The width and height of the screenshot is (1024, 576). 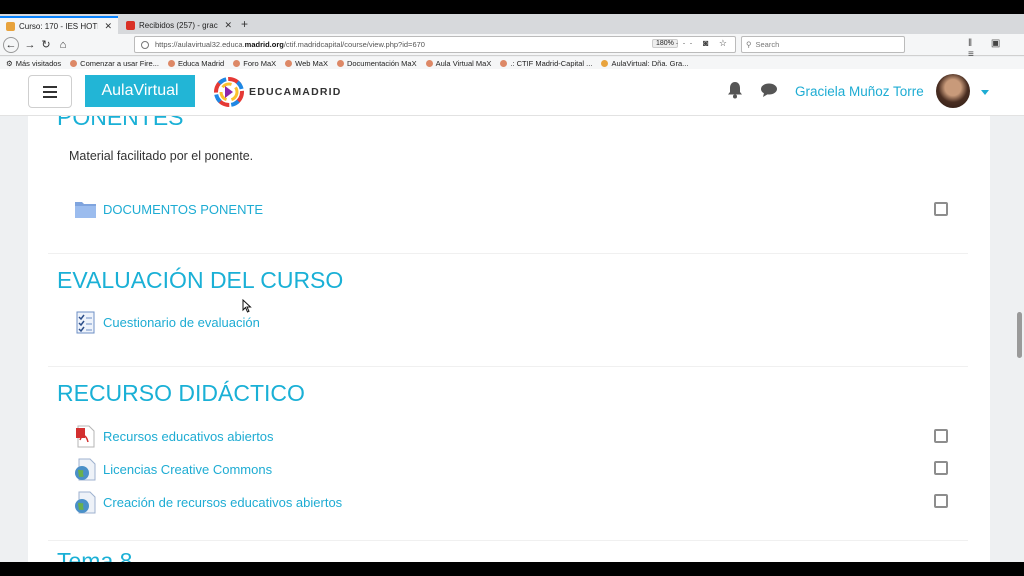 What do you see at coordinates (50, 91) in the screenshot?
I see `menu-toggle-button` at bounding box center [50, 91].